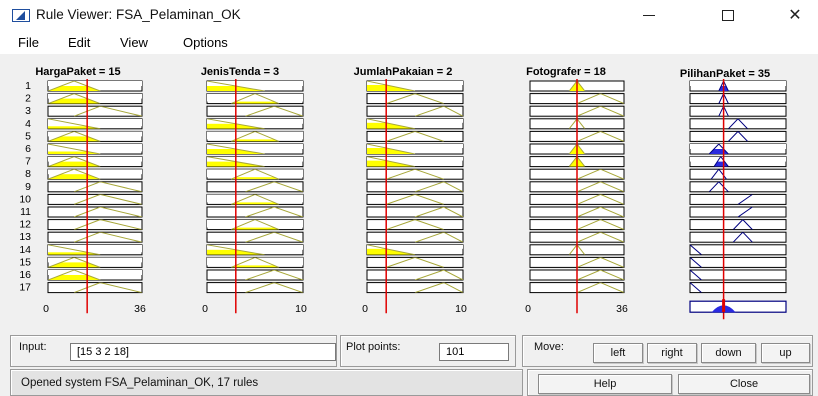  What do you see at coordinates (25, 288) in the screenshot?
I see `rule-number: 17` at bounding box center [25, 288].